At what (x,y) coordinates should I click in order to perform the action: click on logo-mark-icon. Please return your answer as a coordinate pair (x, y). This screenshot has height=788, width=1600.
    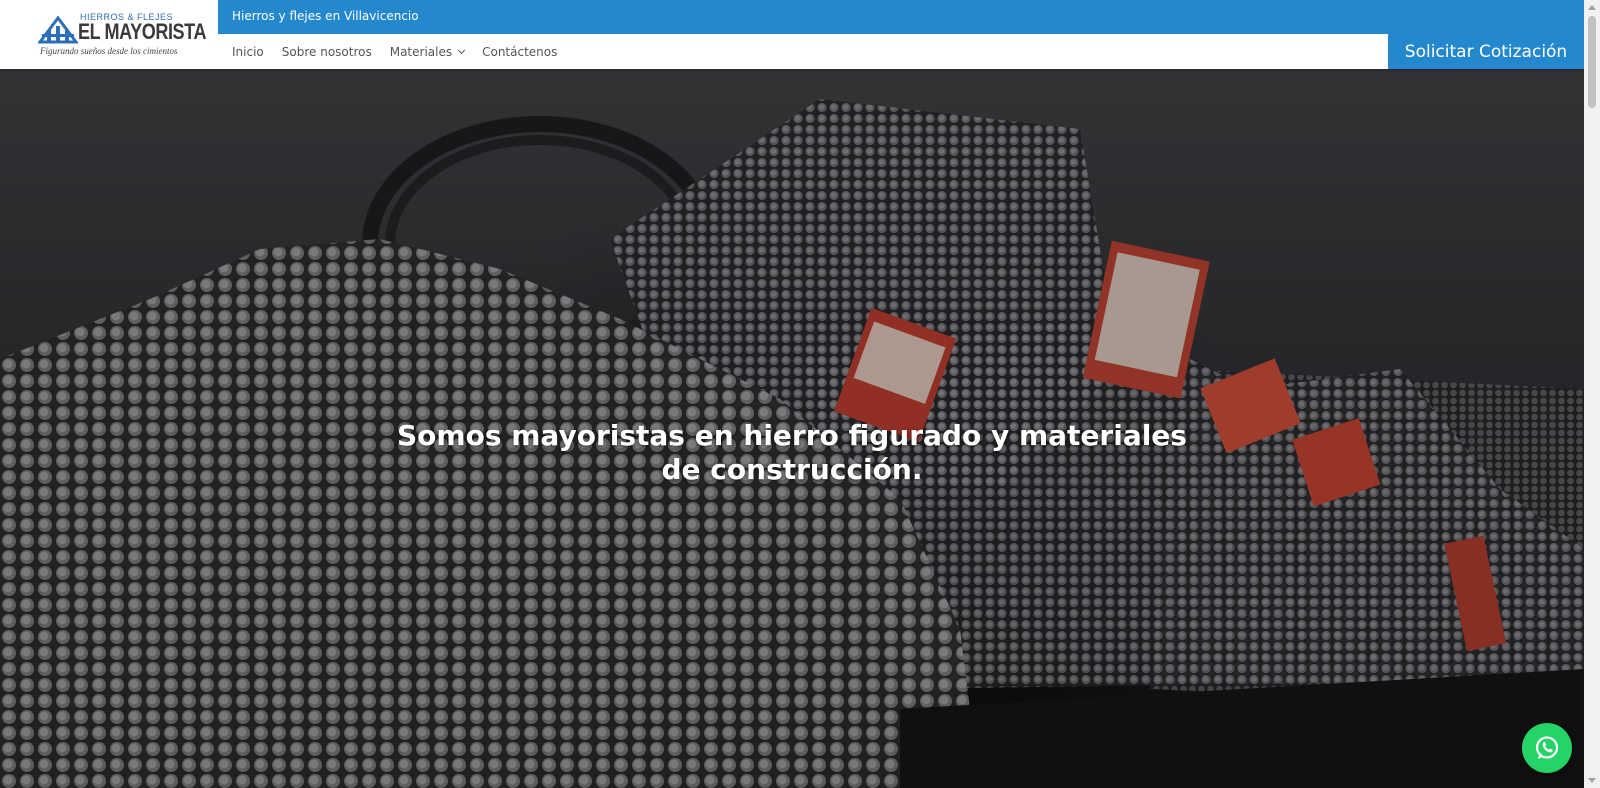
    Looking at the image, I should click on (58, 29).